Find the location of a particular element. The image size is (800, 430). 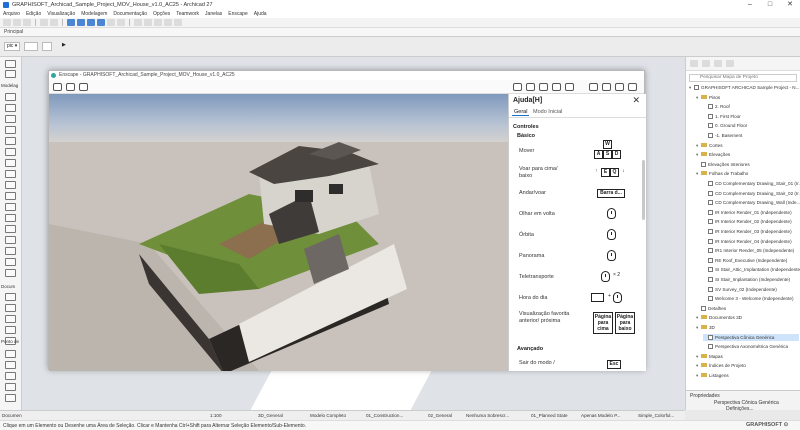

marquee-tool is located at coordinates (10, 74).